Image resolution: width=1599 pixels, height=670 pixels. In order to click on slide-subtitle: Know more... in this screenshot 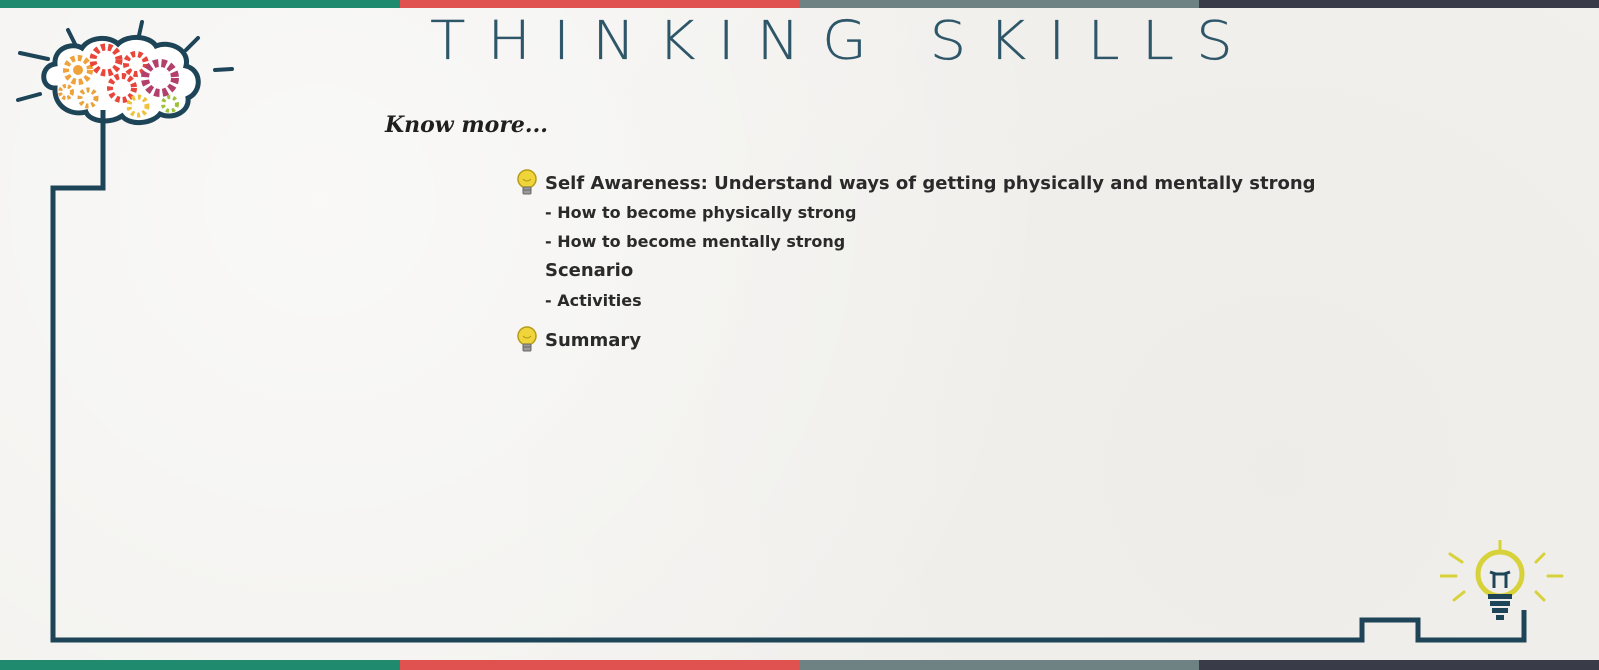, I will do `click(466, 125)`.